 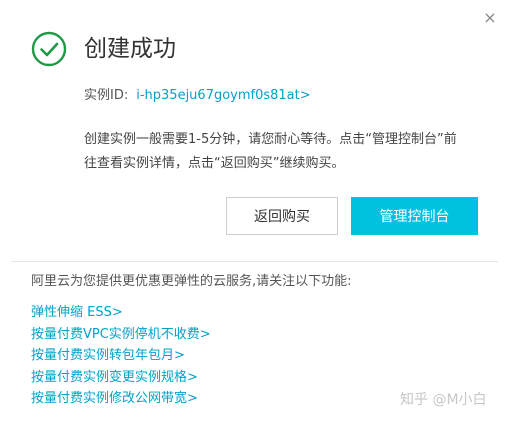 I want to click on promo-text: 阿里云为您提供更优惠更弹性的云服务,请关注以下功能:, so click(x=191, y=281).